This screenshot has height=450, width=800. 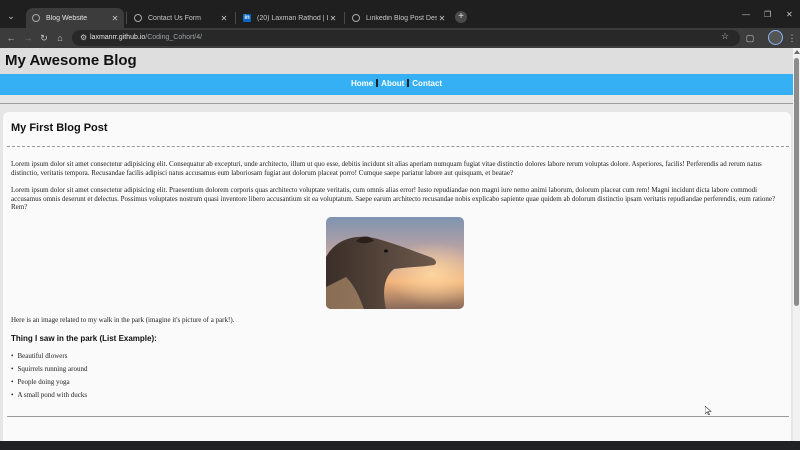 I want to click on back-arrow-icon: ←, so click(x=11, y=38).